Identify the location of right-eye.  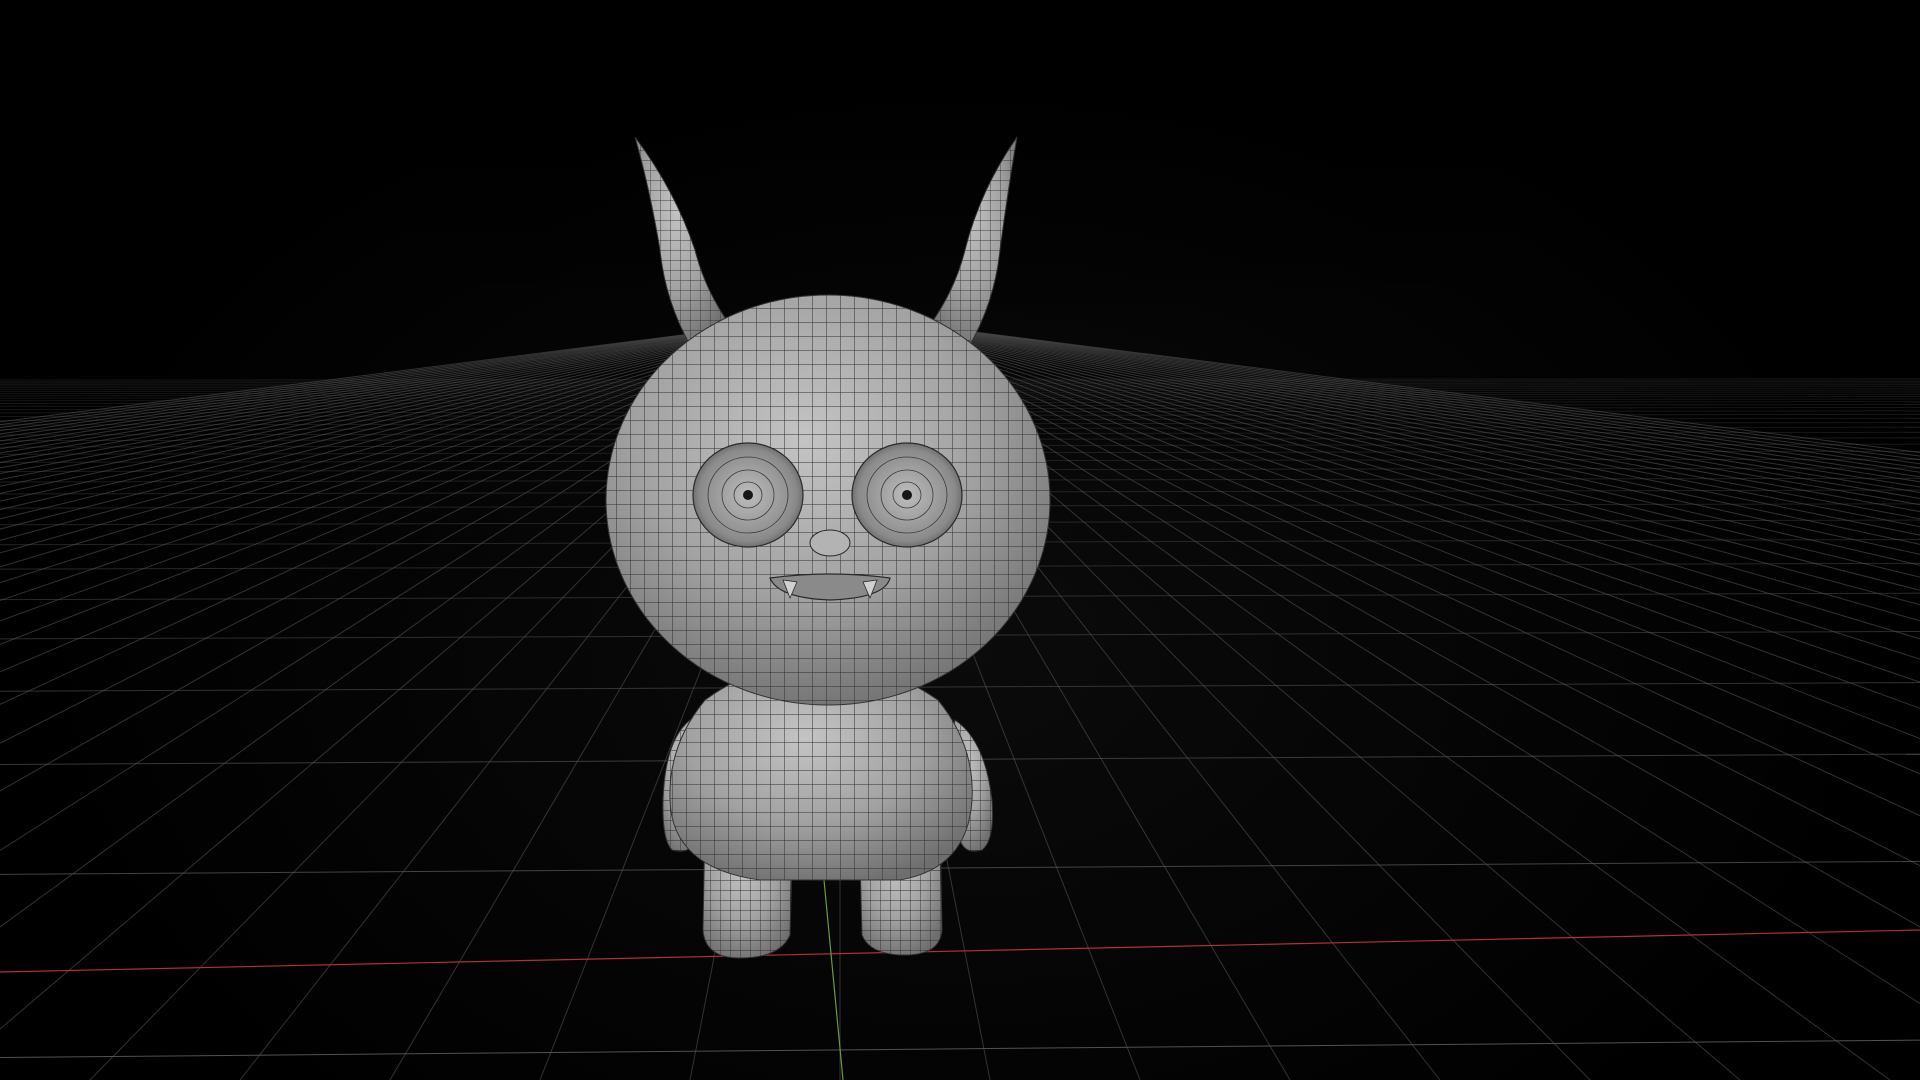
(907, 495).